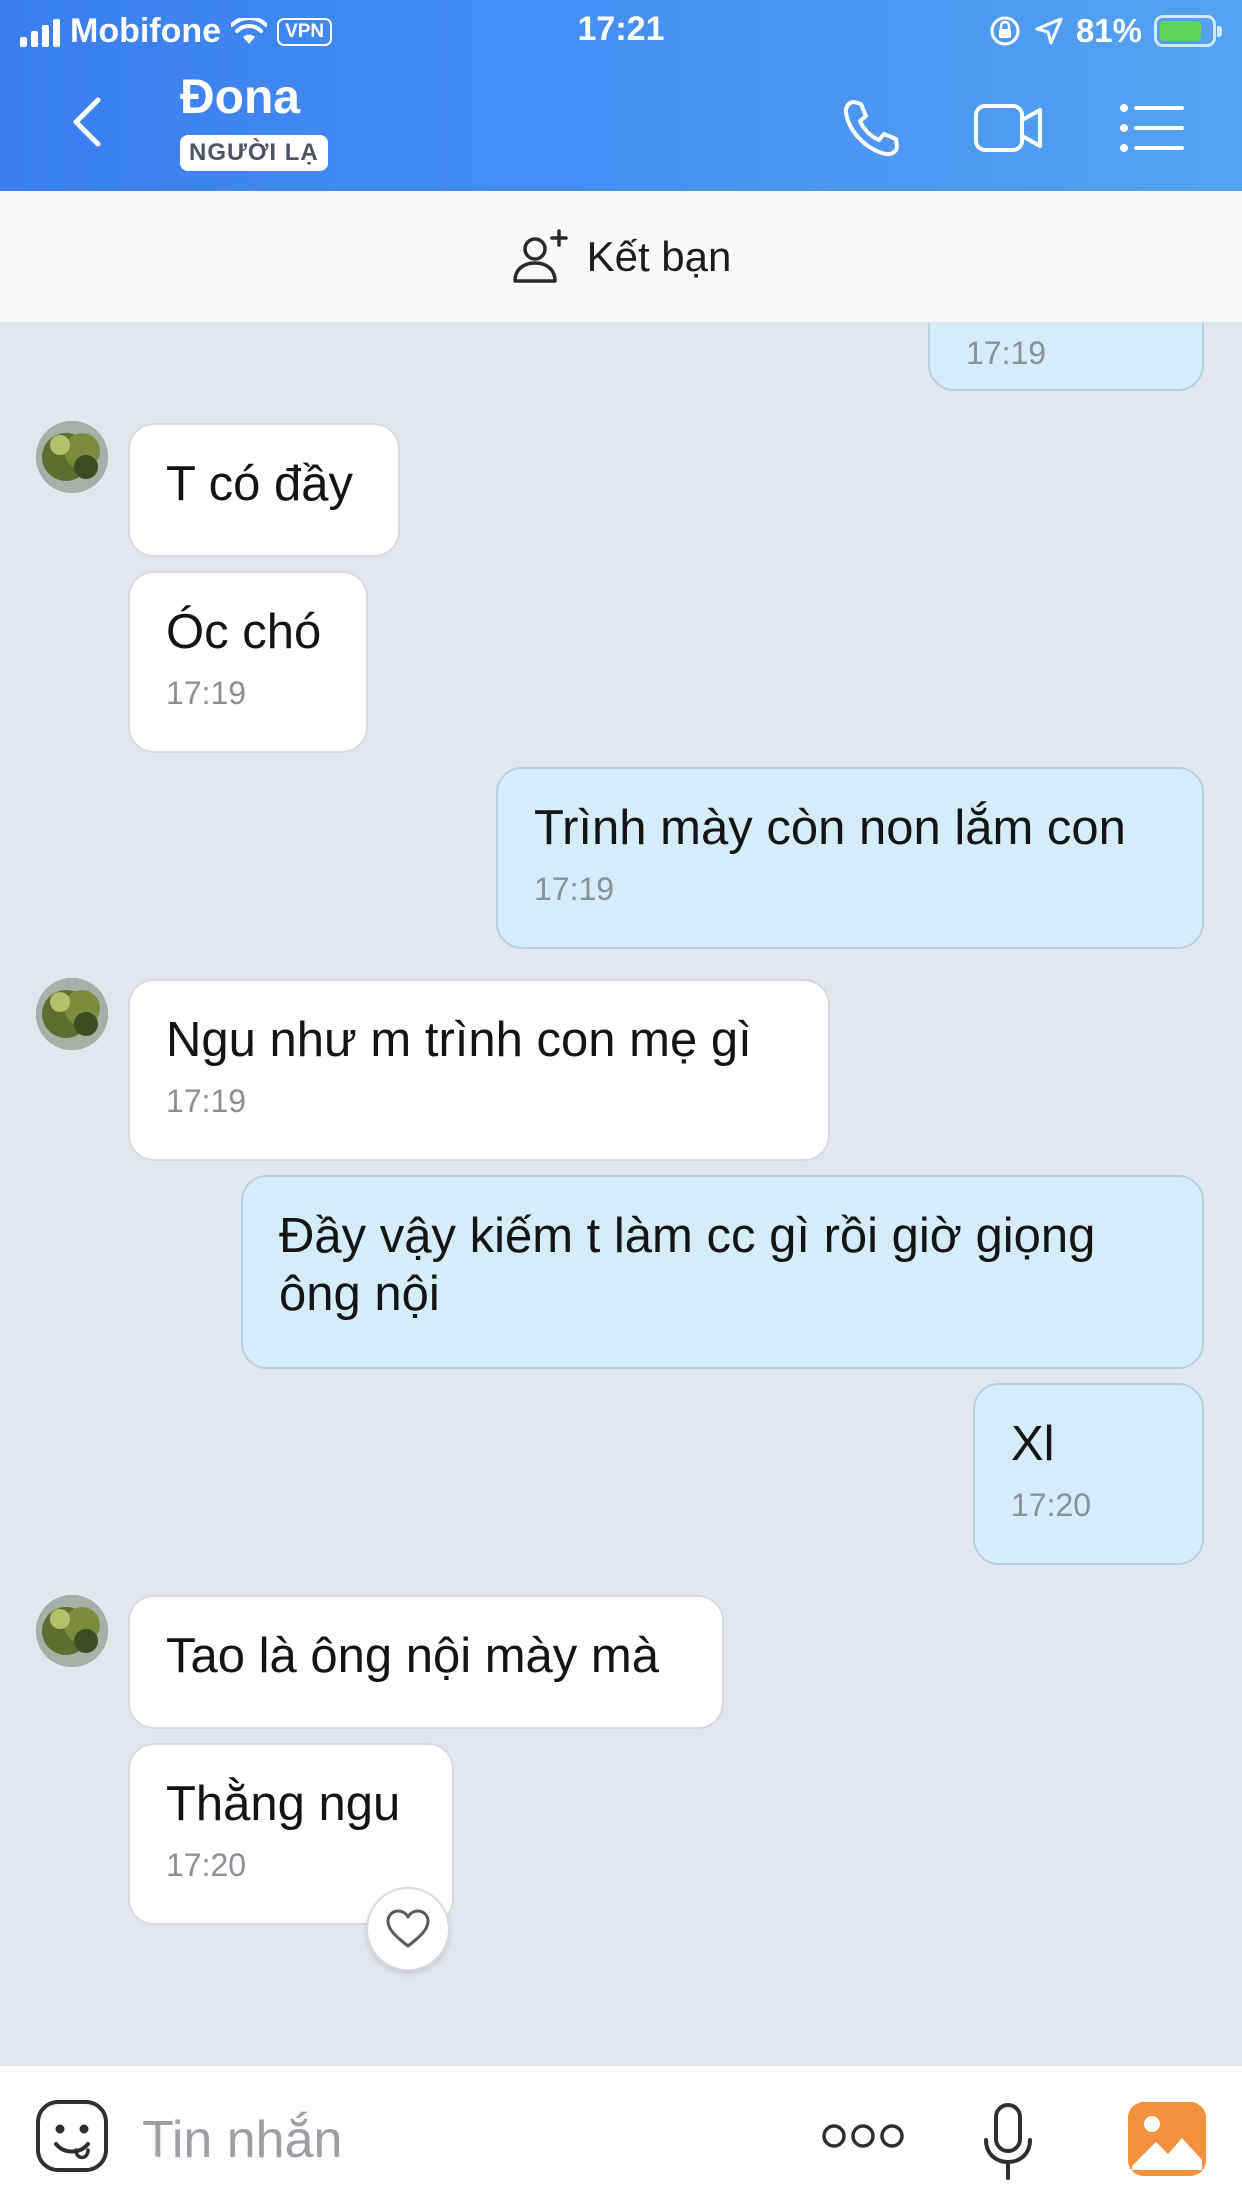 The width and height of the screenshot is (1242, 2208). What do you see at coordinates (412, 1656) in the screenshot?
I see `message-text: Tao là ông nội mày mà` at bounding box center [412, 1656].